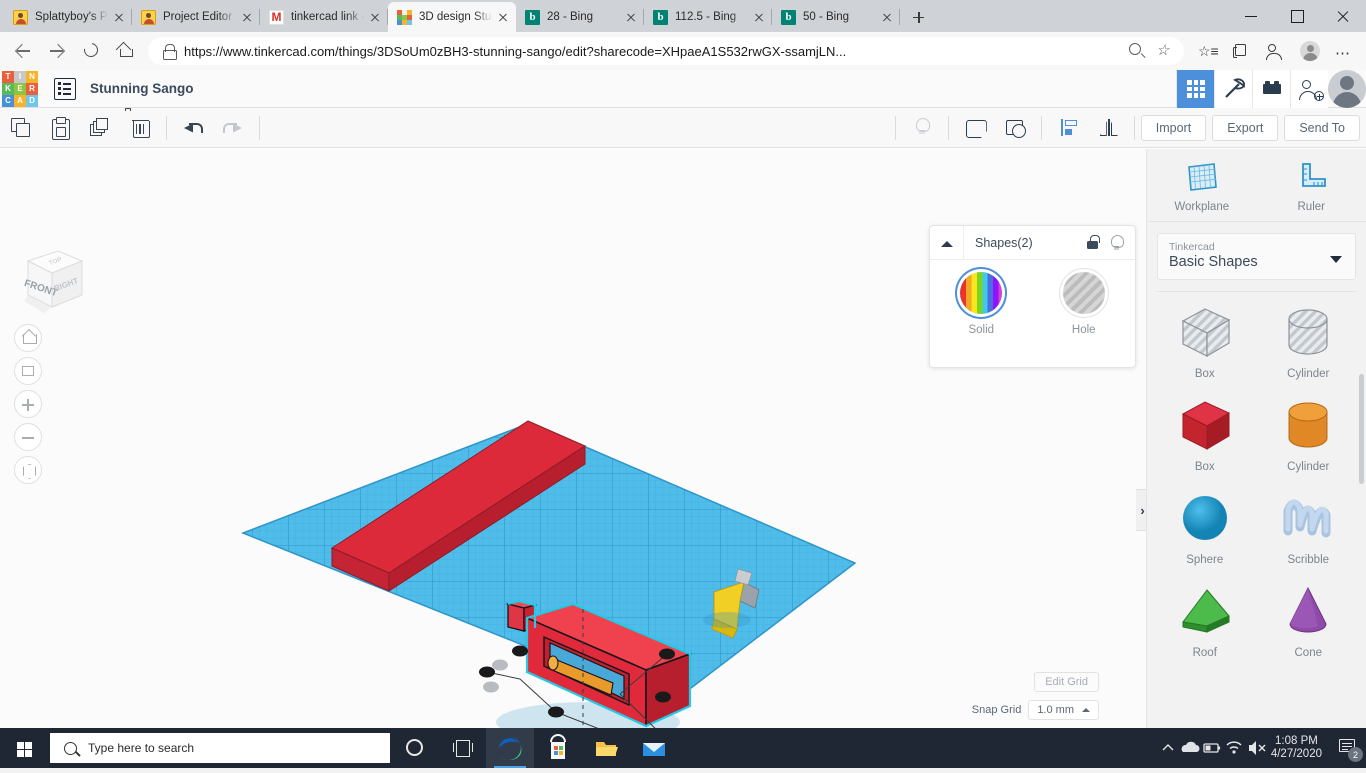 This screenshot has width=1366, height=773. What do you see at coordinates (947, 242) in the screenshot?
I see `collapse-icon` at bounding box center [947, 242].